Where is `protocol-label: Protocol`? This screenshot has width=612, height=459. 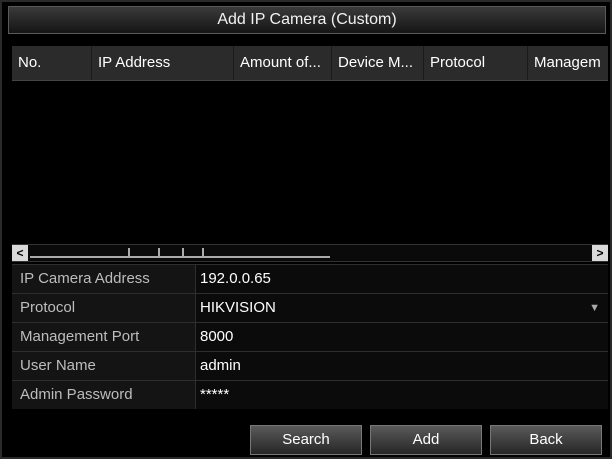
protocol-label: Protocol is located at coordinates (48, 307).